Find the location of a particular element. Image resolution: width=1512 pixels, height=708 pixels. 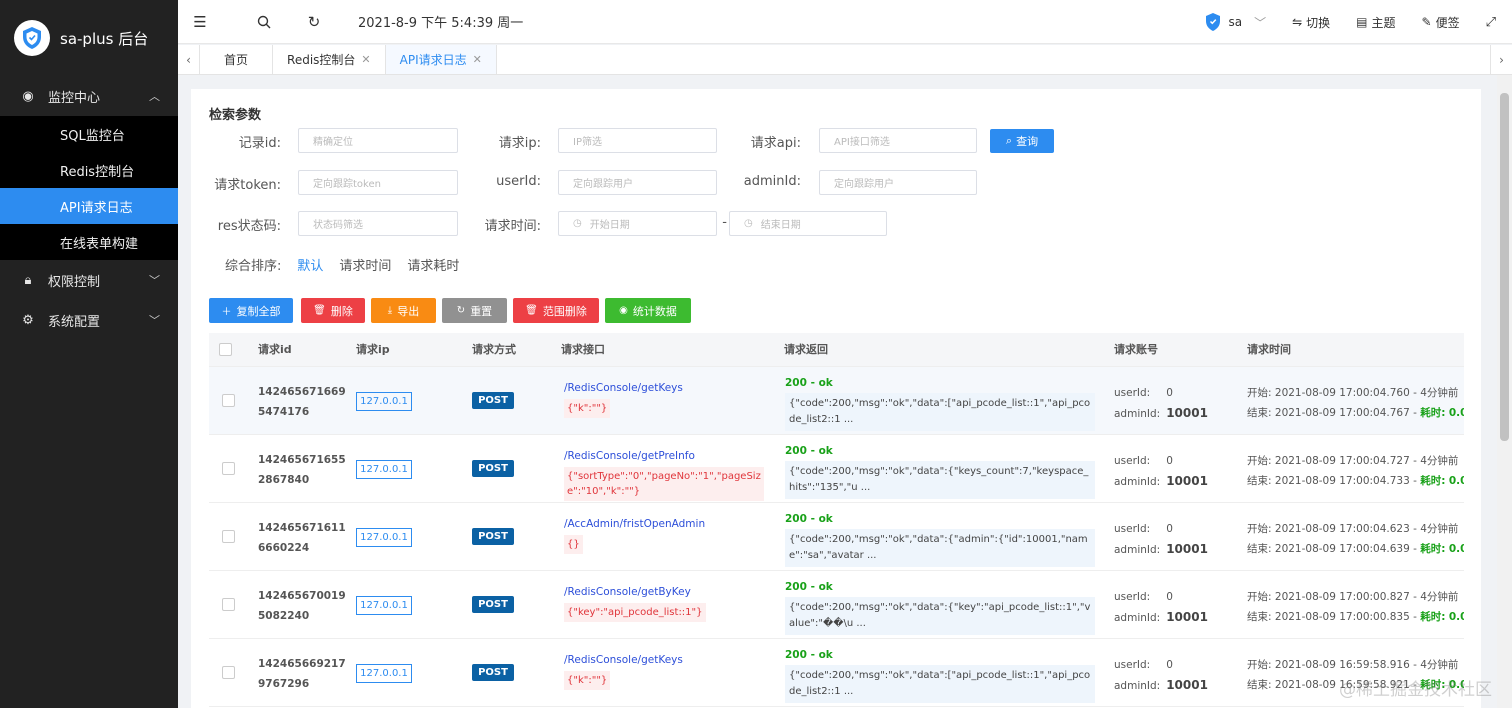

sort-by-time: 请求时间 is located at coordinates (365, 264).